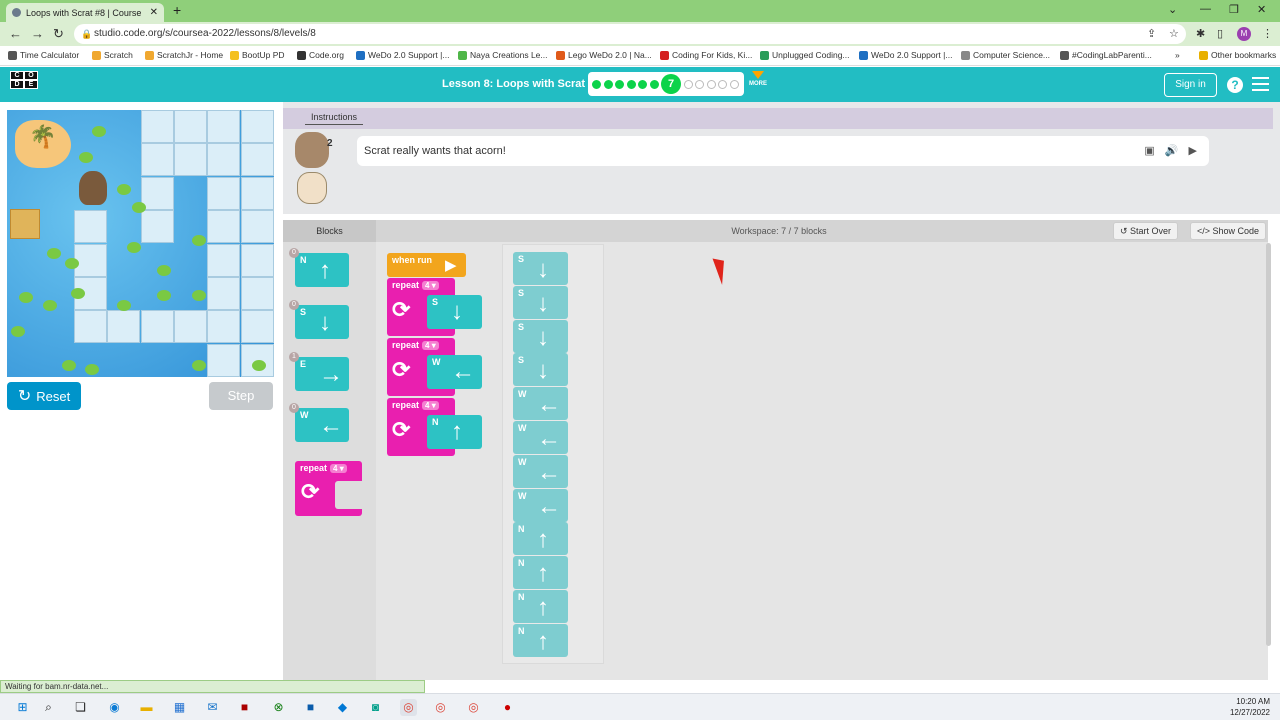 Image resolution: width=1280 pixels, height=720 pixels. I want to click on start-over-button: ↺ Start Over, so click(1146, 231).